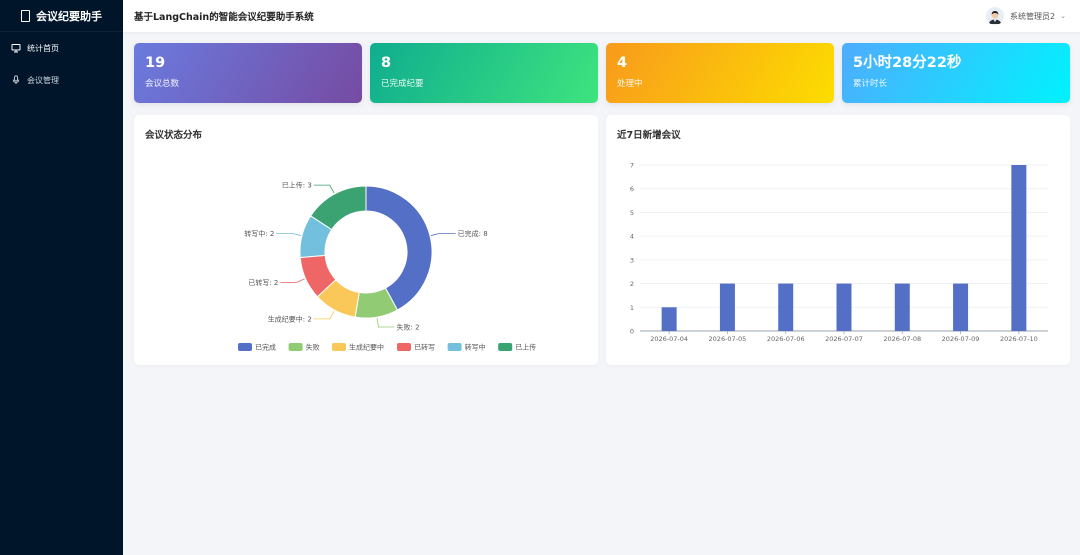 The image size is (1080, 555). I want to click on legend-label: 转写中, so click(475, 347).